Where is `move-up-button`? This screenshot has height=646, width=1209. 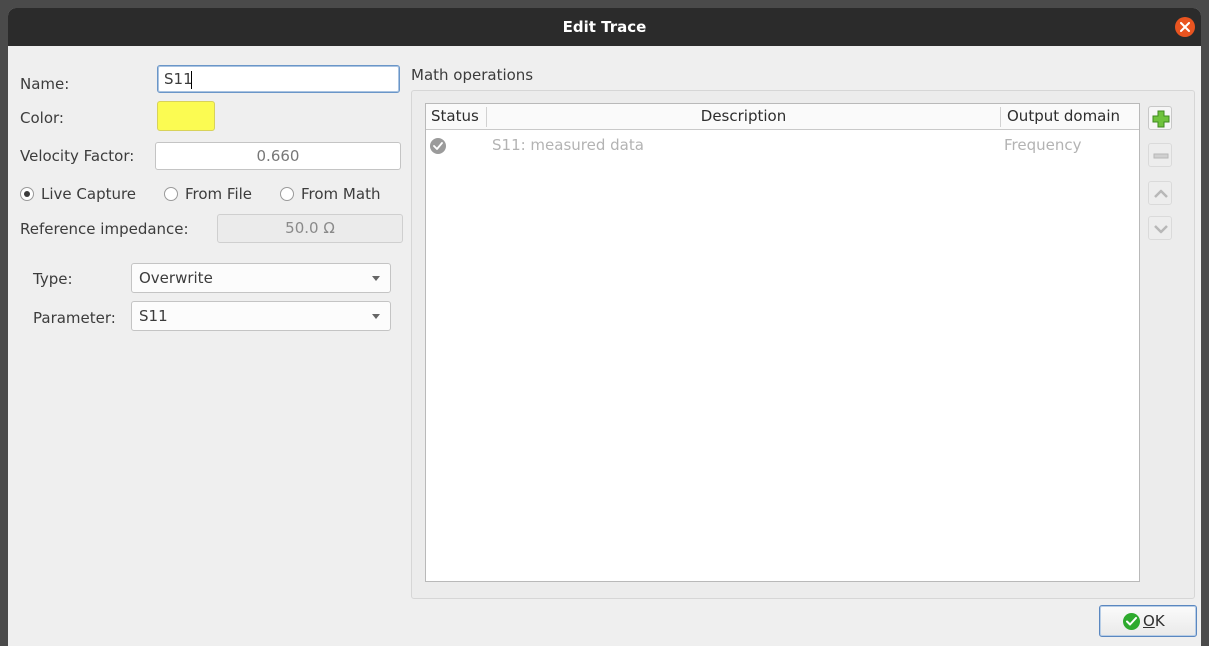 move-up-button is located at coordinates (1160, 193).